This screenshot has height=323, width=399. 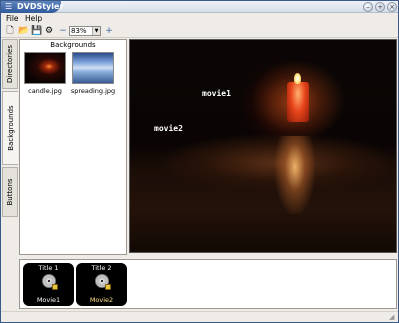 I want to click on tab-buttons: Buttons, so click(x=10, y=192).